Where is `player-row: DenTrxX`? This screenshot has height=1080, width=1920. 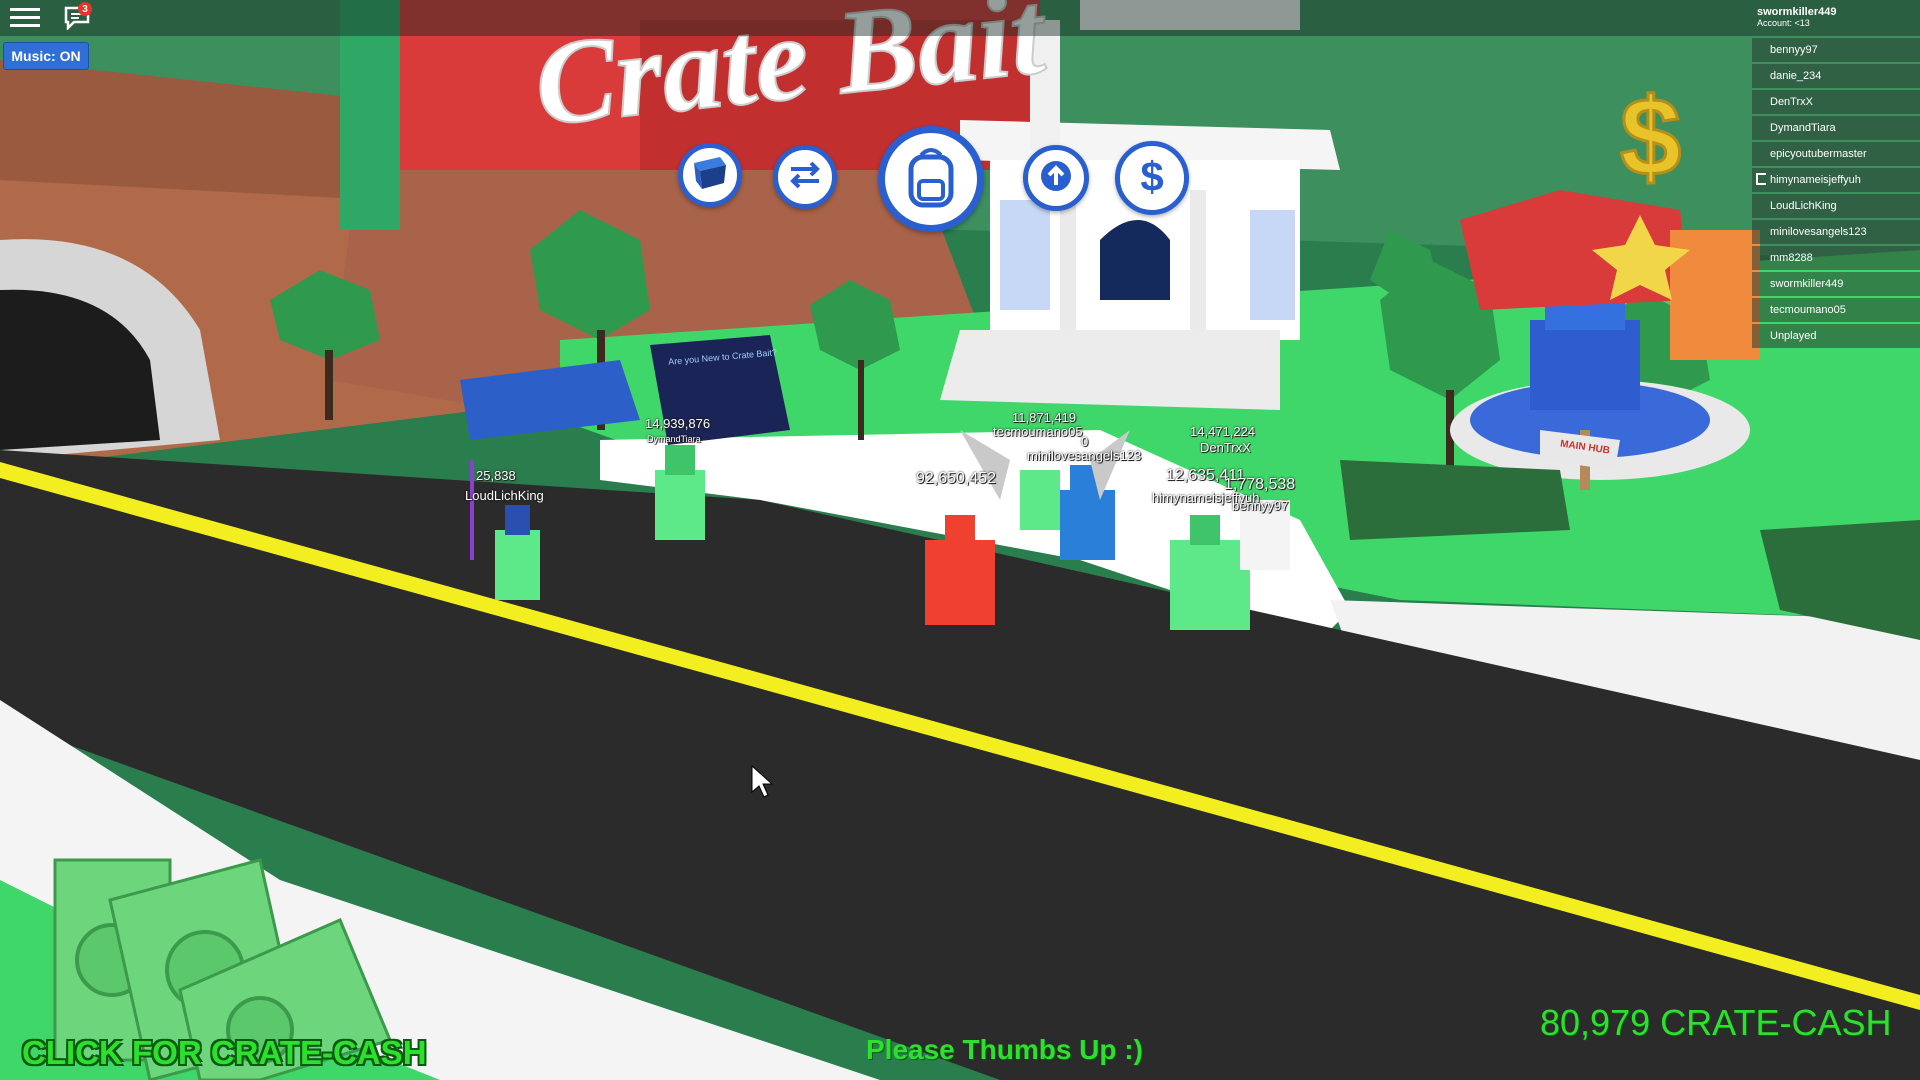
player-row: DenTrxX is located at coordinates (1836, 102).